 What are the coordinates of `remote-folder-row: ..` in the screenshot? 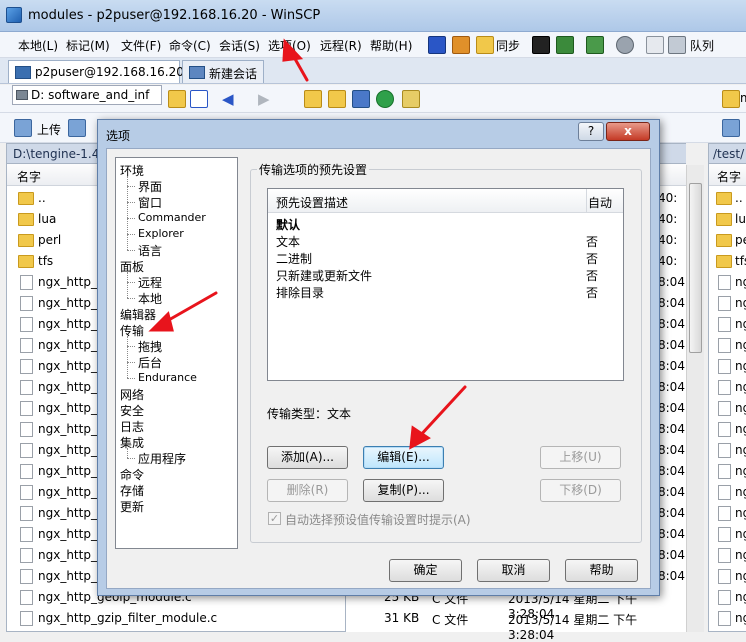 It's located at (727, 198).